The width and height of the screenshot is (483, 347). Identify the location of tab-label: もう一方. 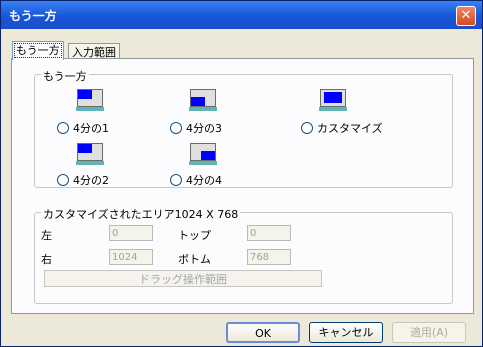
(38, 50).